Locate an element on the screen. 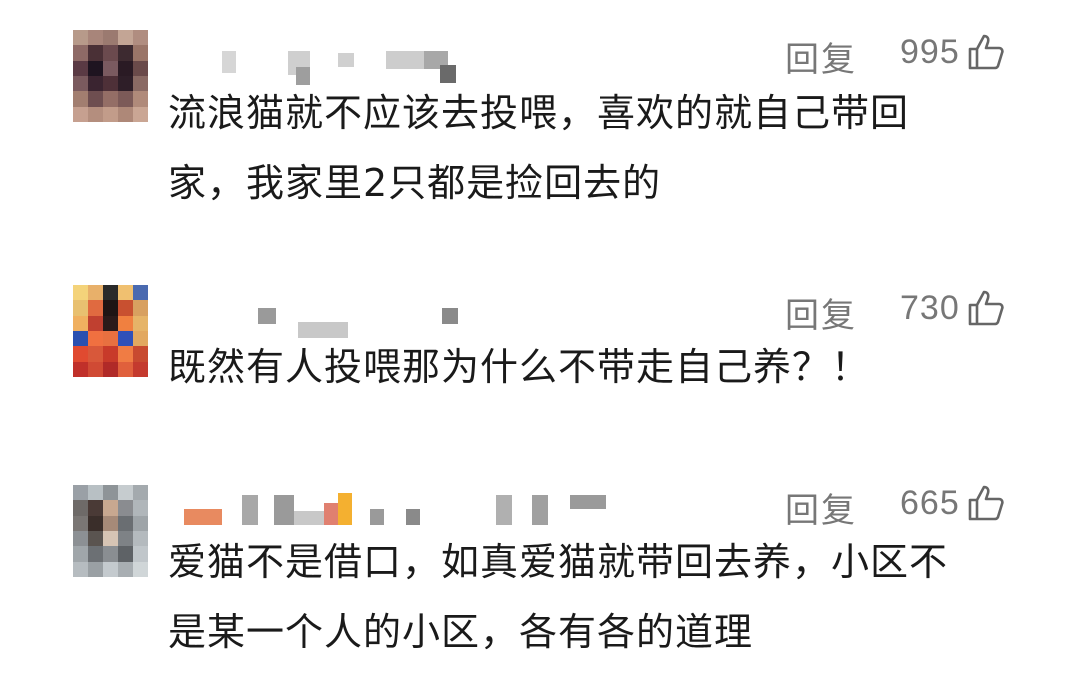  username is located at coordinates (392, 509).